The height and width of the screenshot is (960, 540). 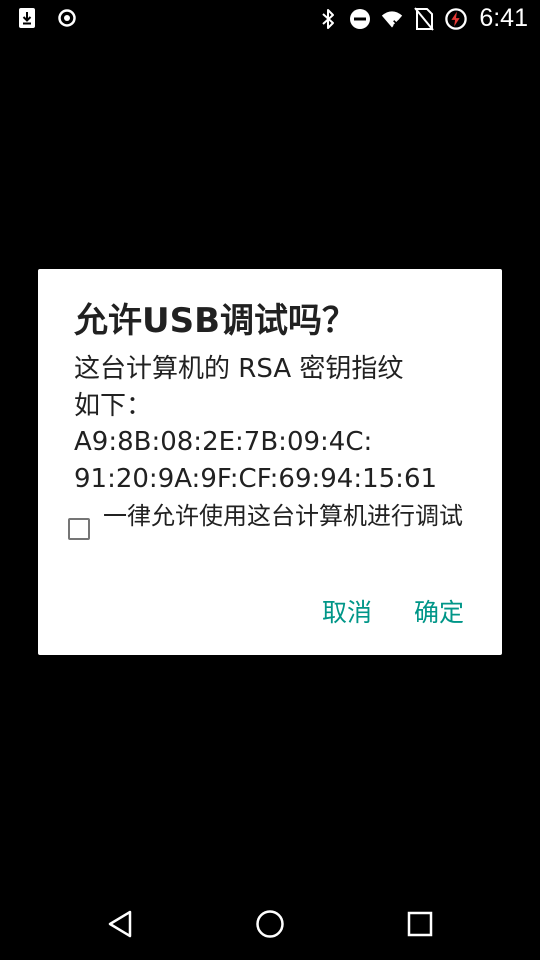 What do you see at coordinates (27, 18) in the screenshot?
I see `download-icon` at bounding box center [27, 18].